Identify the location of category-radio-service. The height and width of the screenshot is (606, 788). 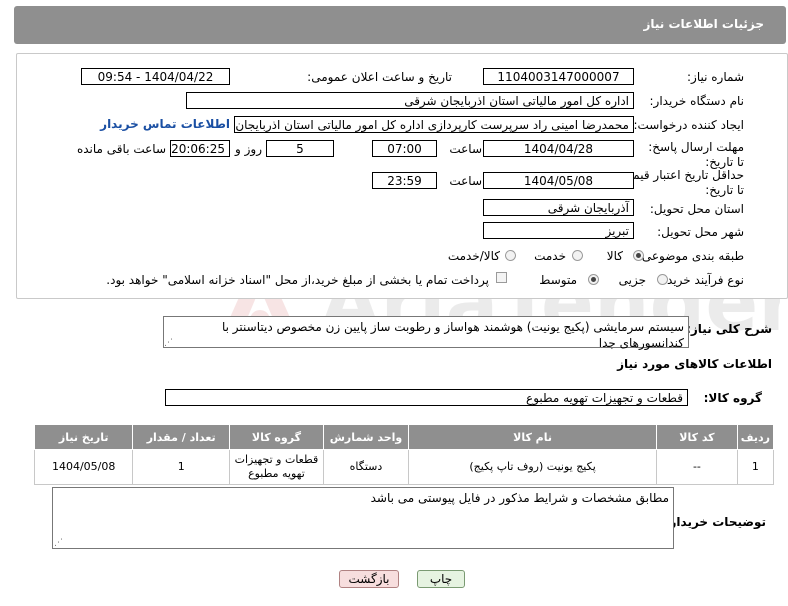
(577, 255).